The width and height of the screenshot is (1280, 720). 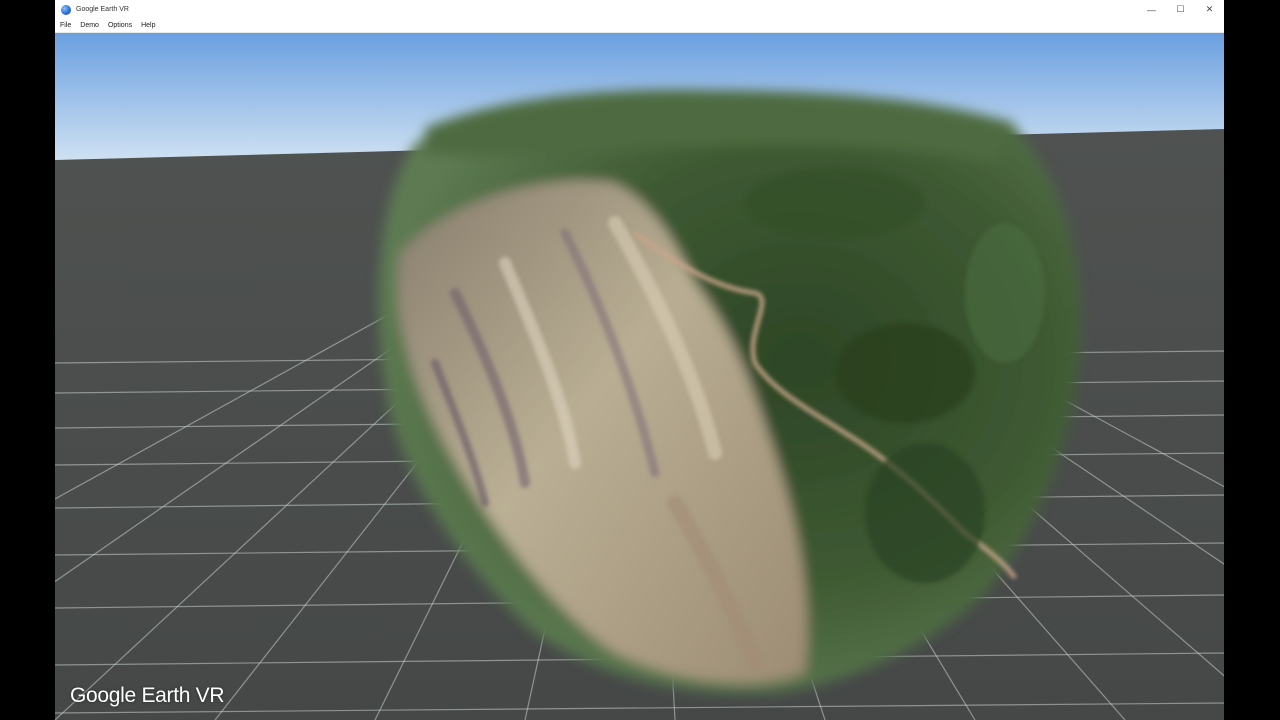 I want to click on title-bar: Google Earth VR — ☐ ✕, so click(x=639, y=9).